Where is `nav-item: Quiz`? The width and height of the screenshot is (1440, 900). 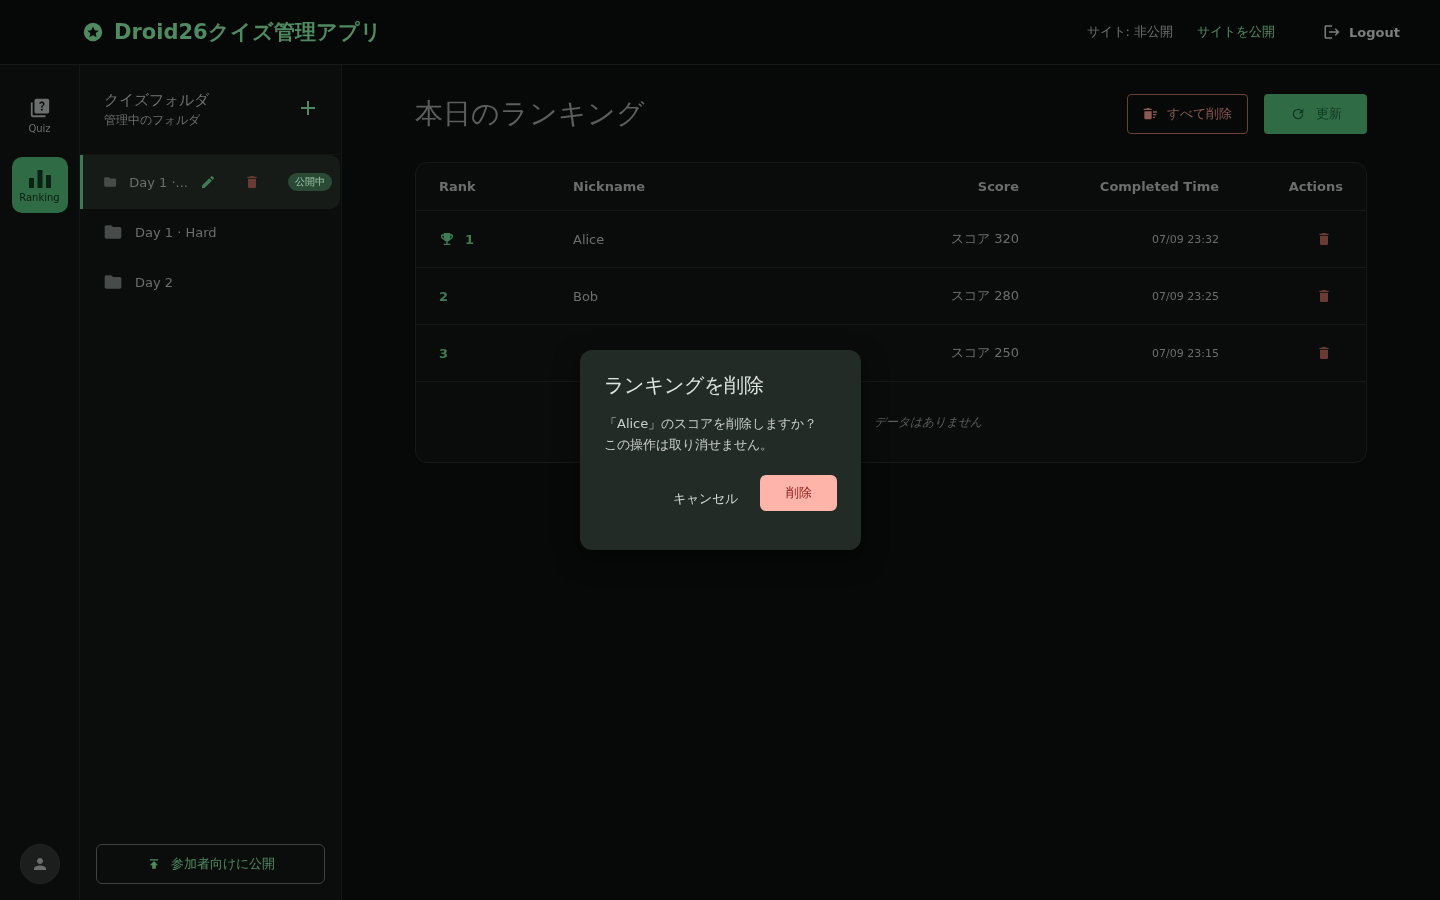
nav-item: Quiz is located at coordinates (39, 115).